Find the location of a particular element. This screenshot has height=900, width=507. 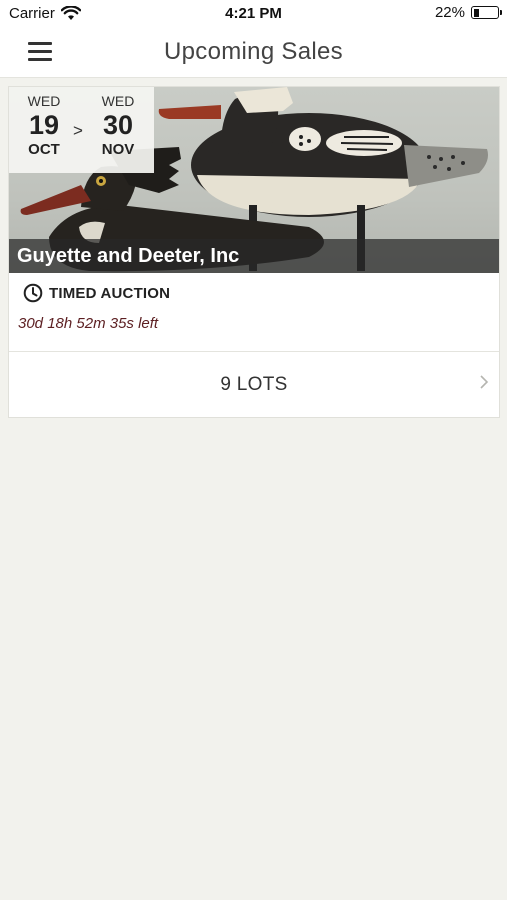

chevron-right-icon is located at coordinates (484, 382).